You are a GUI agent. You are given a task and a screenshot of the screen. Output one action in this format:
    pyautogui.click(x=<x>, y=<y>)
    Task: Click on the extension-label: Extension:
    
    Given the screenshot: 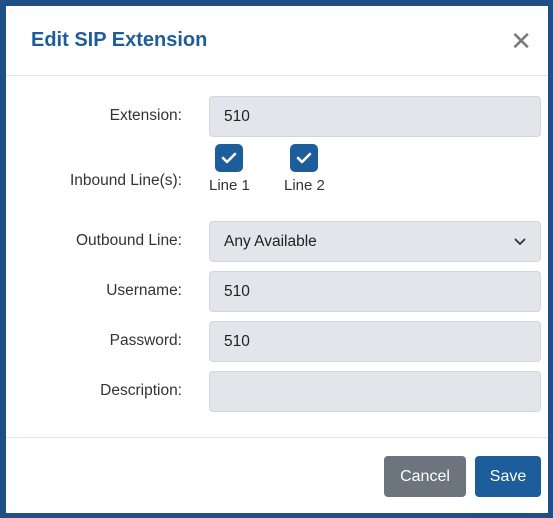 What is the action you would take?
    pyautogui.click(x=145, y=115)
    